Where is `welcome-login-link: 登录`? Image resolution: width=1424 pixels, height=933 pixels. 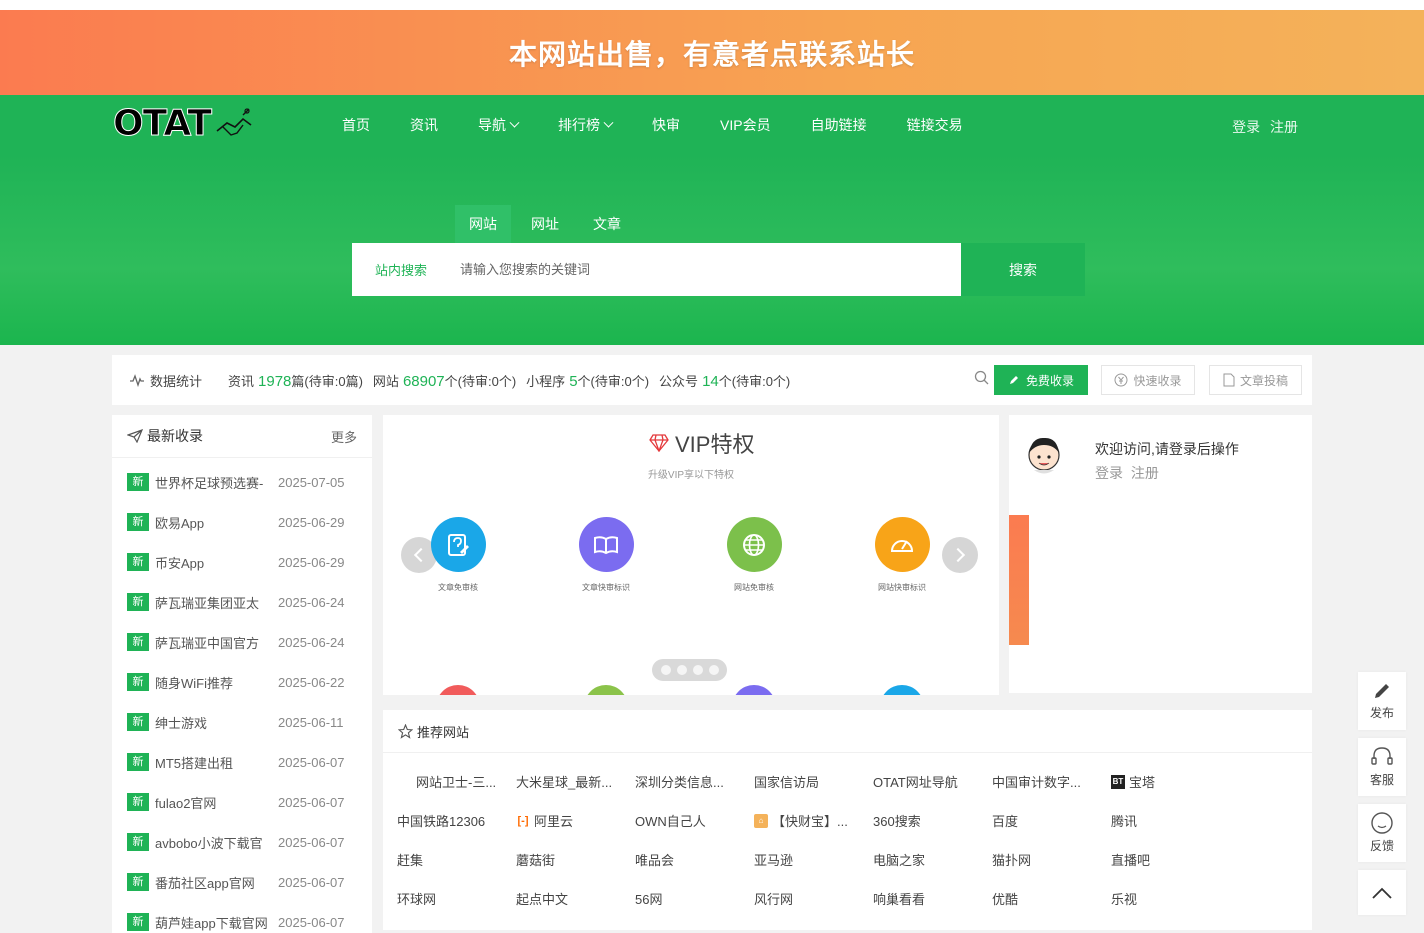
welcome-login-link: 登录 is located at coordinates (1109, 473).